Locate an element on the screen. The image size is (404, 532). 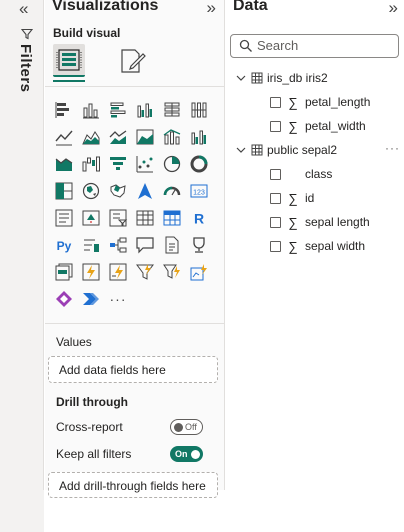
drill-through-label: Drill through is located at coordinates (92, 402).